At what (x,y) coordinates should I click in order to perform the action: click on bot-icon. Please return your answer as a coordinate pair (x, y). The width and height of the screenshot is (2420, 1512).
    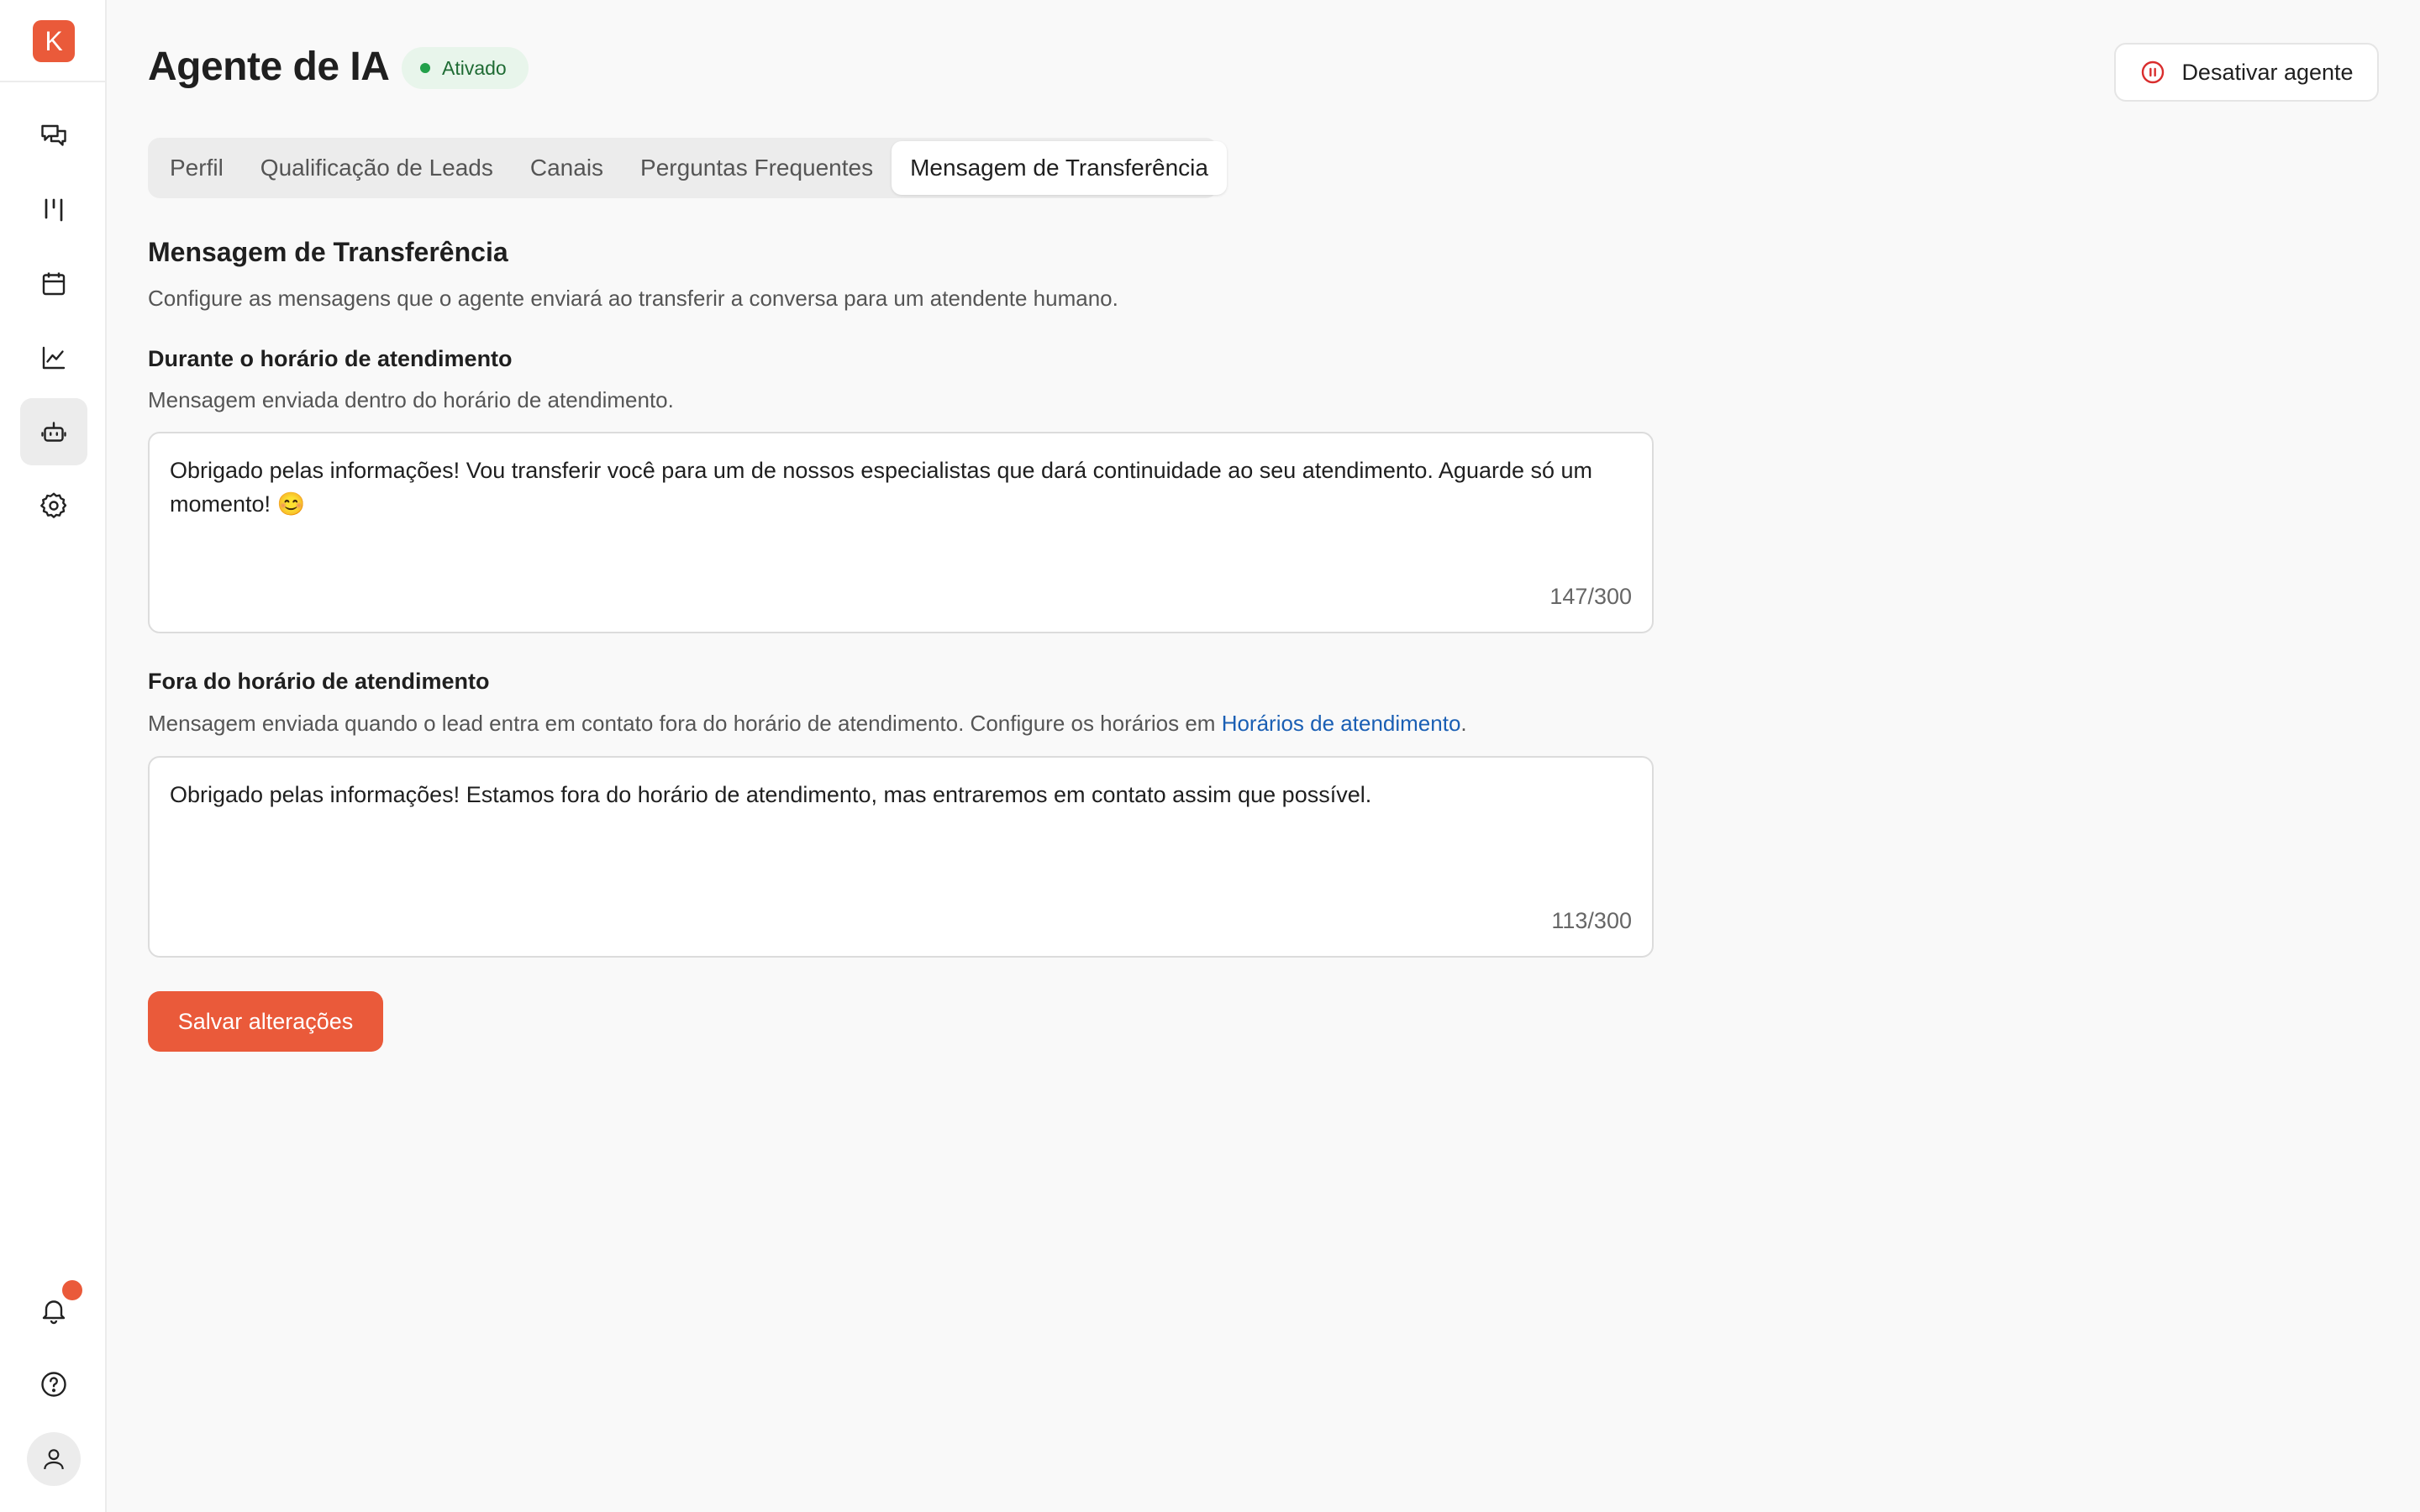
    Looking at the image, I should click on (53, 432).